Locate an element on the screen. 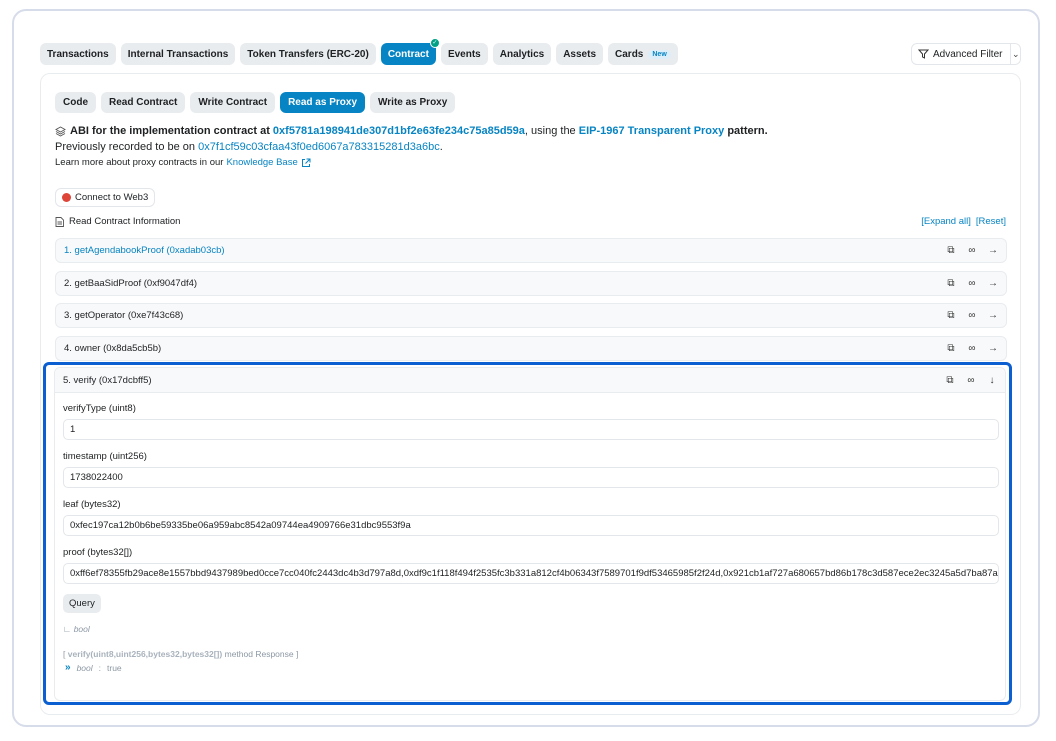  abi-prefix-text: ABI for the implementation contract at is located at coordinates (170, 131).